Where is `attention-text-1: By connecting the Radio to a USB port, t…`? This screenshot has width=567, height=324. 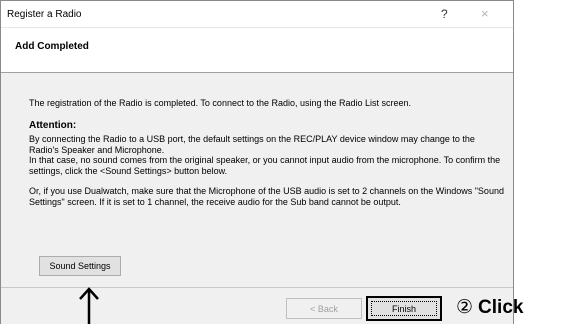
attention-text-1: By connecting the Radio to a USB port, t… is located at coordinates (252, 144).